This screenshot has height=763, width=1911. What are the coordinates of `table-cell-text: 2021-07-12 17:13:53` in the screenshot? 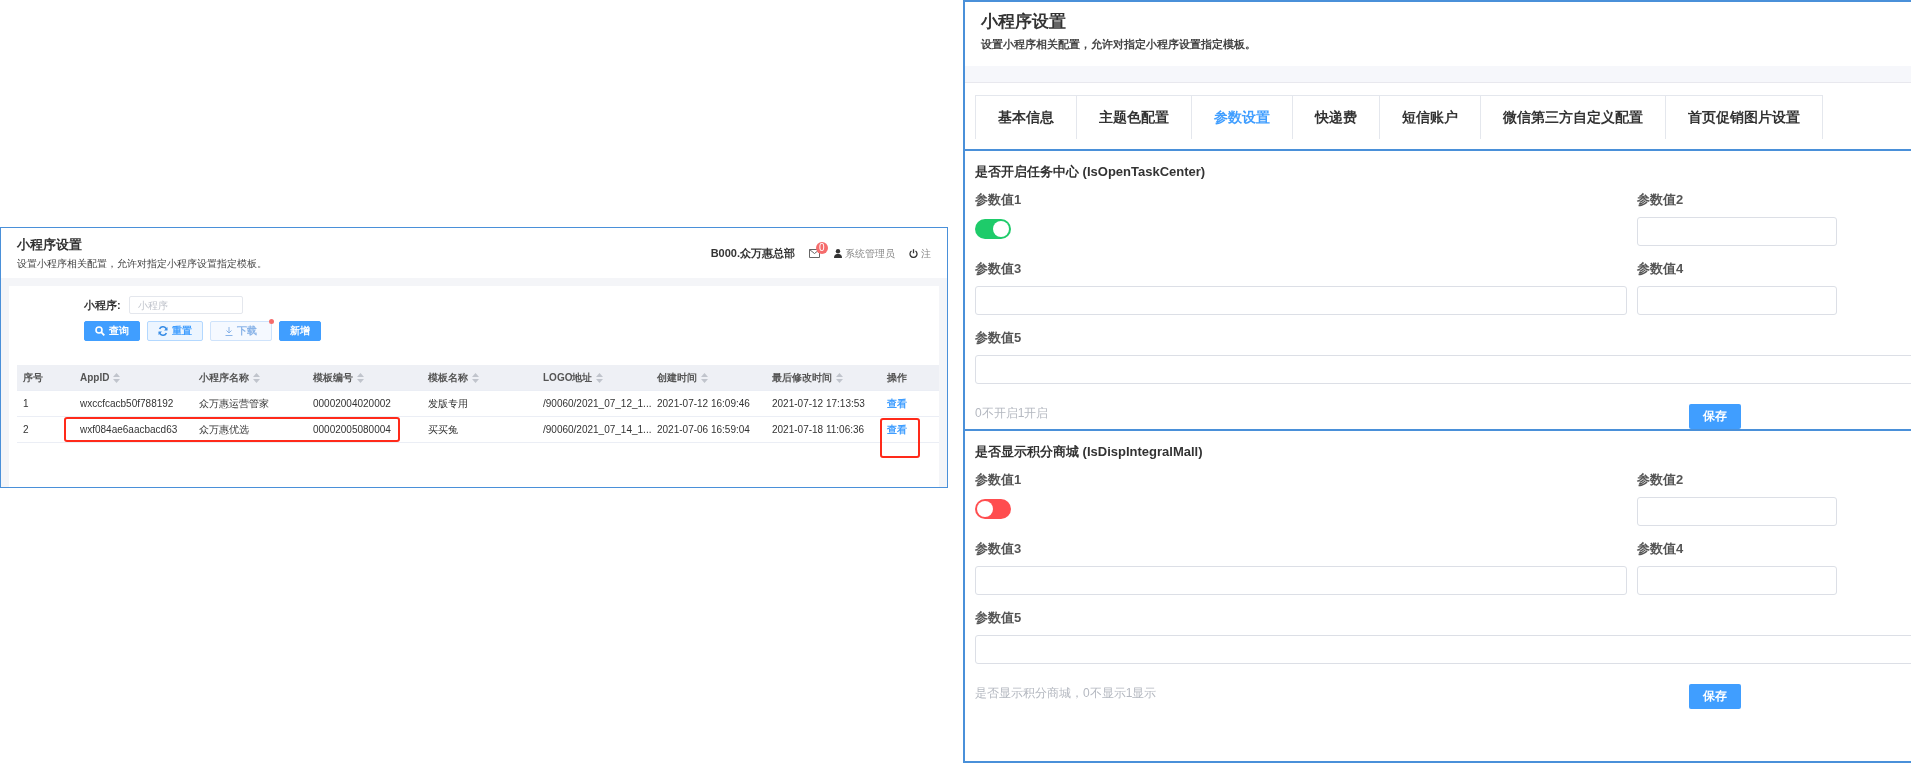 It's located at (818, 404).